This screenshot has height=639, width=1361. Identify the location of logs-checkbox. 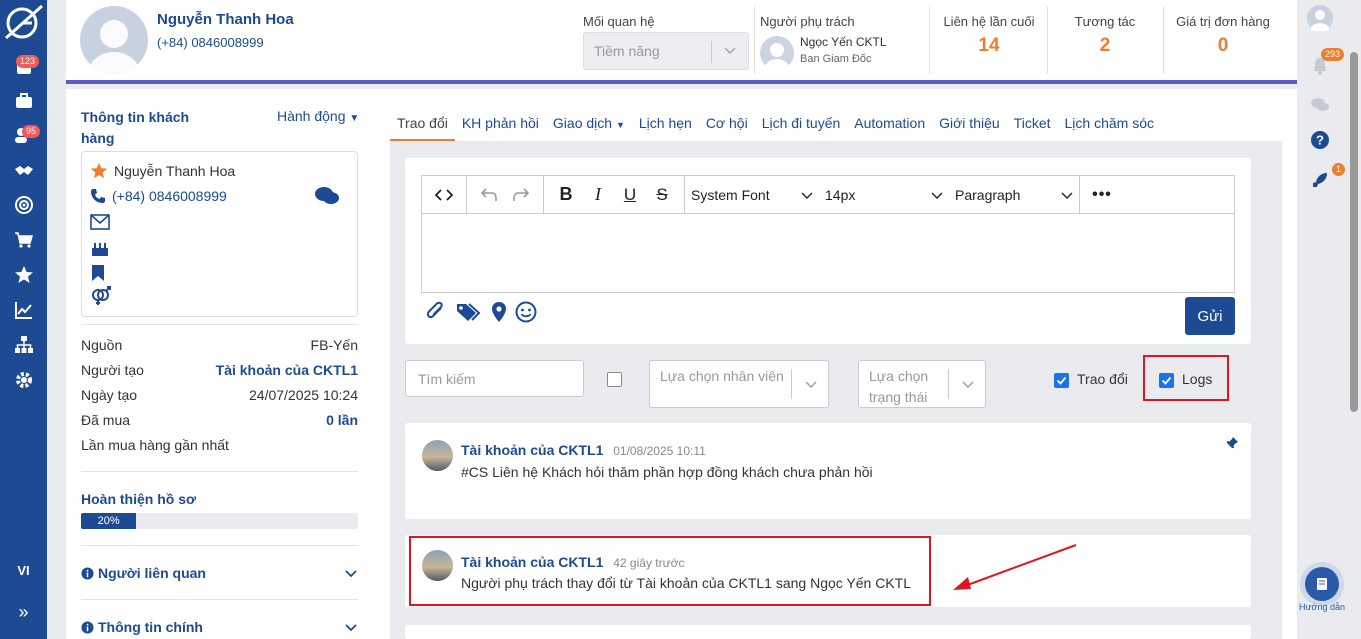
(1166, 380).